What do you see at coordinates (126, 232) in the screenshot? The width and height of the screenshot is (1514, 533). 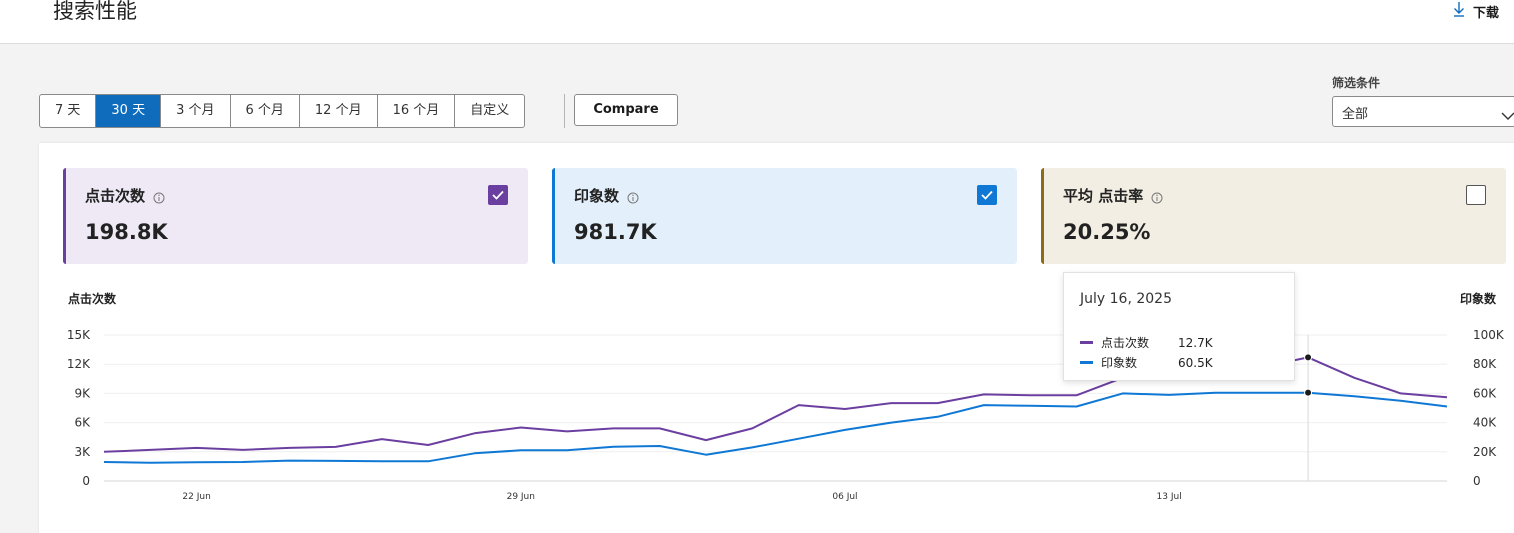 I see `metric-value: 198.8K` at bounding box center [126, 232].